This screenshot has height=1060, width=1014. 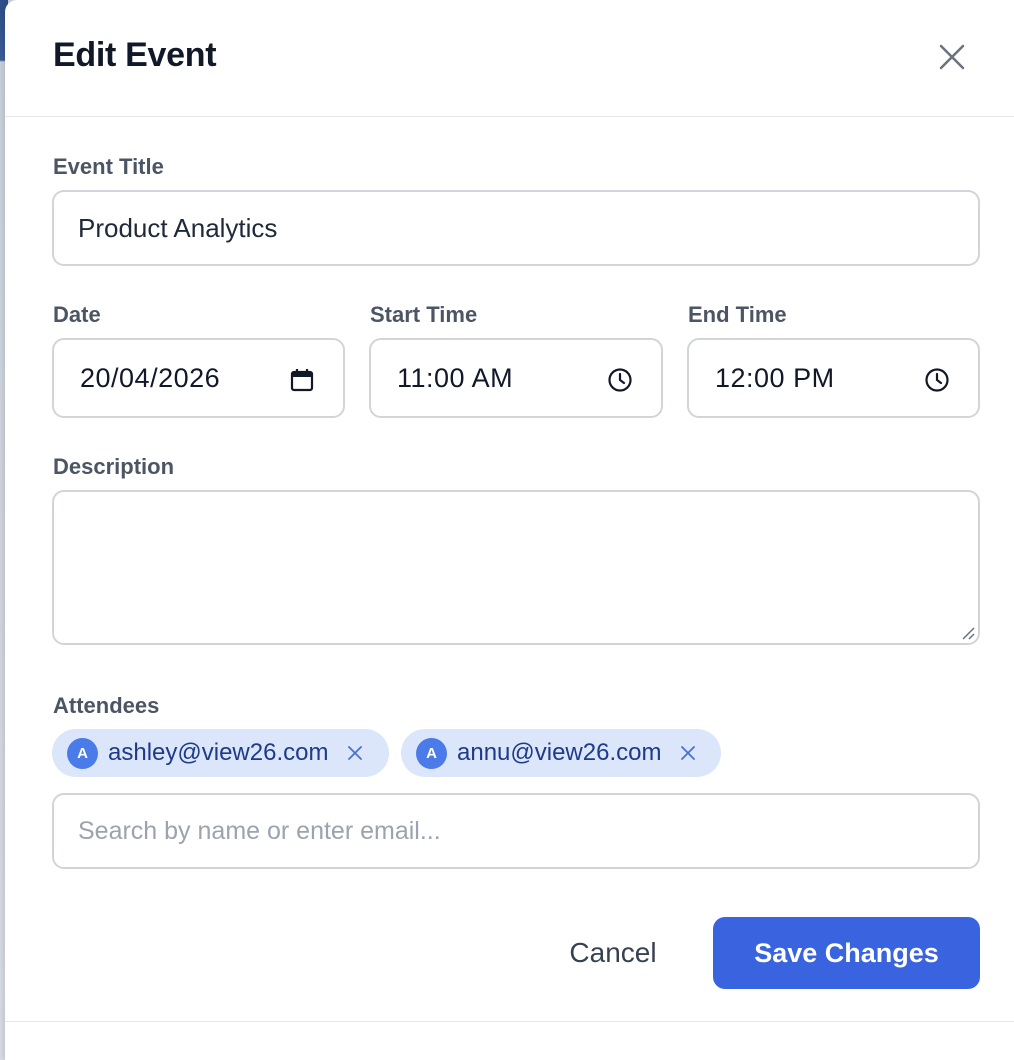 I want to click on attendee-email: ashley@view26.com, so click(x=218, y=752).